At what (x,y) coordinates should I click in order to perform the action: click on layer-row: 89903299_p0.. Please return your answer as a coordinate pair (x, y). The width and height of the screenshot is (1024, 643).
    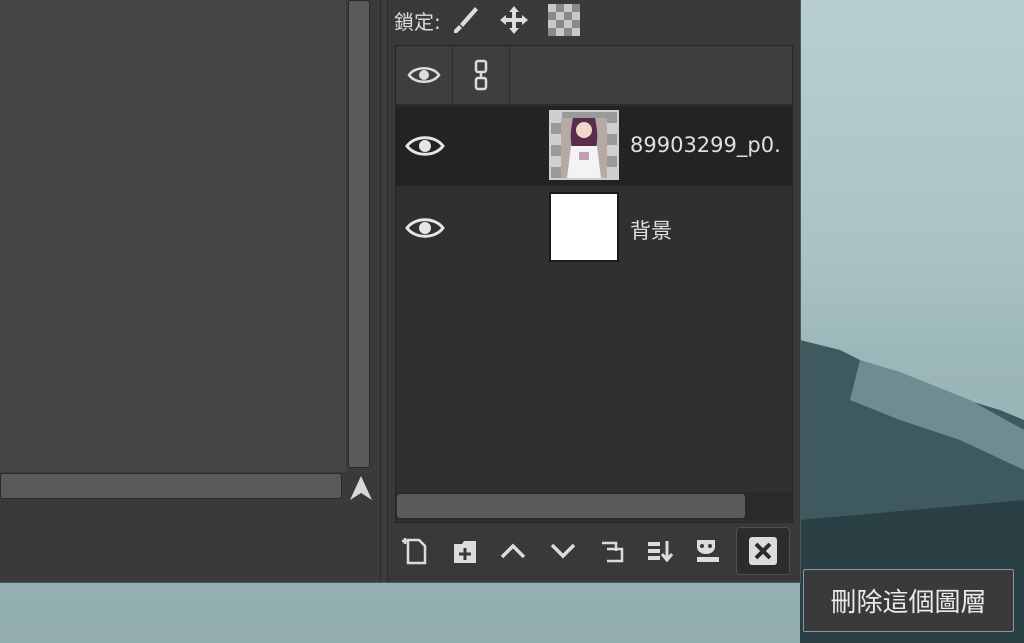
    Looking at the image, I should click on (594, 146).